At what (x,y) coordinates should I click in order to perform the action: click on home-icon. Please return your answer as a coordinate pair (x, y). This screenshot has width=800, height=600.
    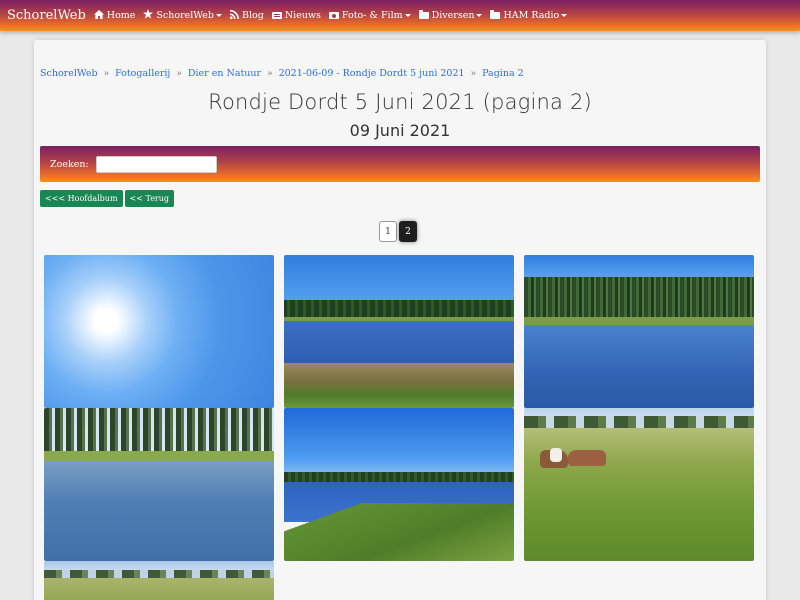
    Looking at the image, I should click on (98, 15).